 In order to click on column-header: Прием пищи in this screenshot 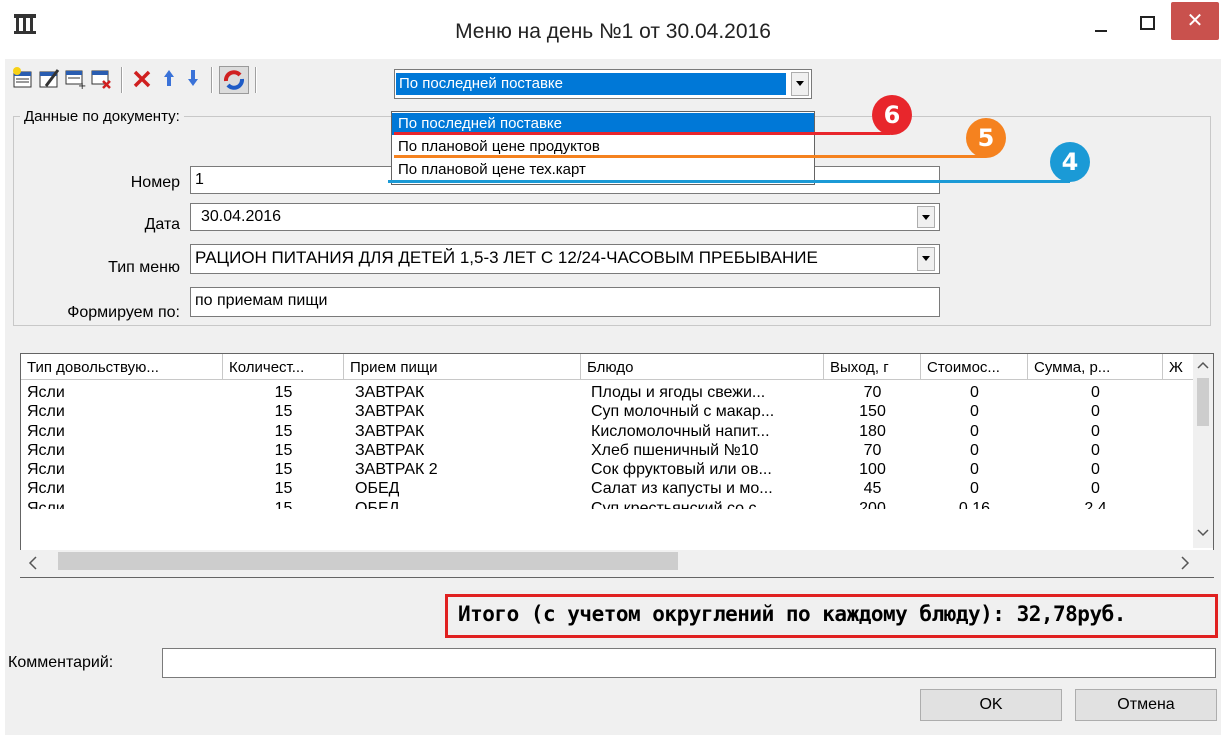, I will do `click(462, 367)`.